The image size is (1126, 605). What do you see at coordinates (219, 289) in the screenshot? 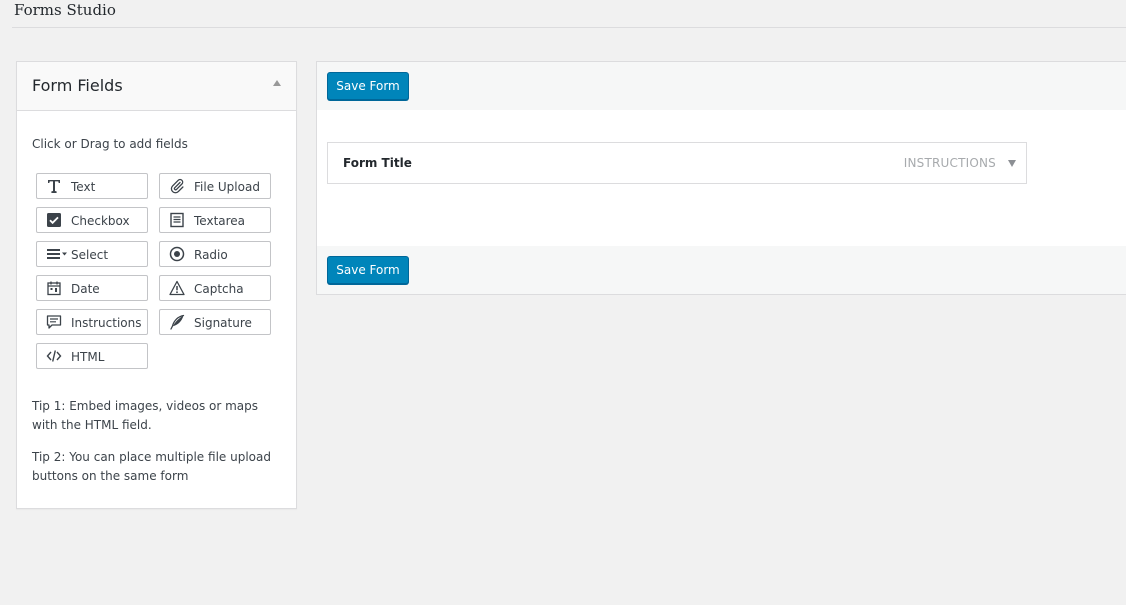
I see `field-label: Captcha` at bounding box center [219, 289].